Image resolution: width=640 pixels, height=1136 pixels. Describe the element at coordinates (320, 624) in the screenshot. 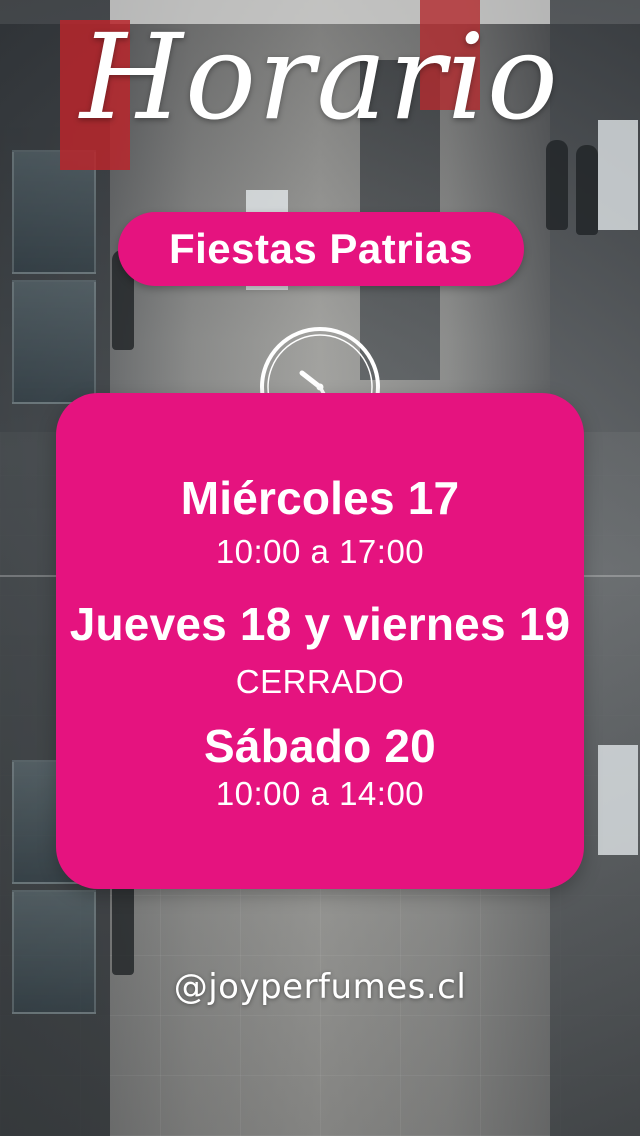

I see `schedule-day-2: Jueves 18 y viernes 19` at that location.